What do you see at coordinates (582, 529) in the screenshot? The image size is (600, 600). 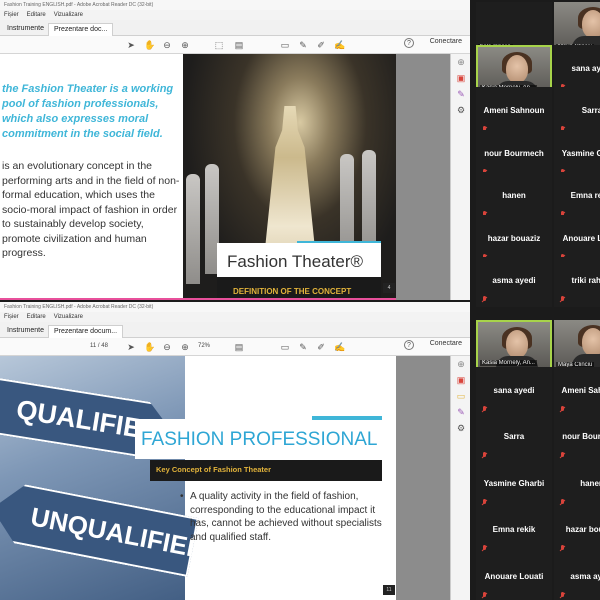 I see `participant-name: hazar bouaziz` at bounding box center [582, 529].